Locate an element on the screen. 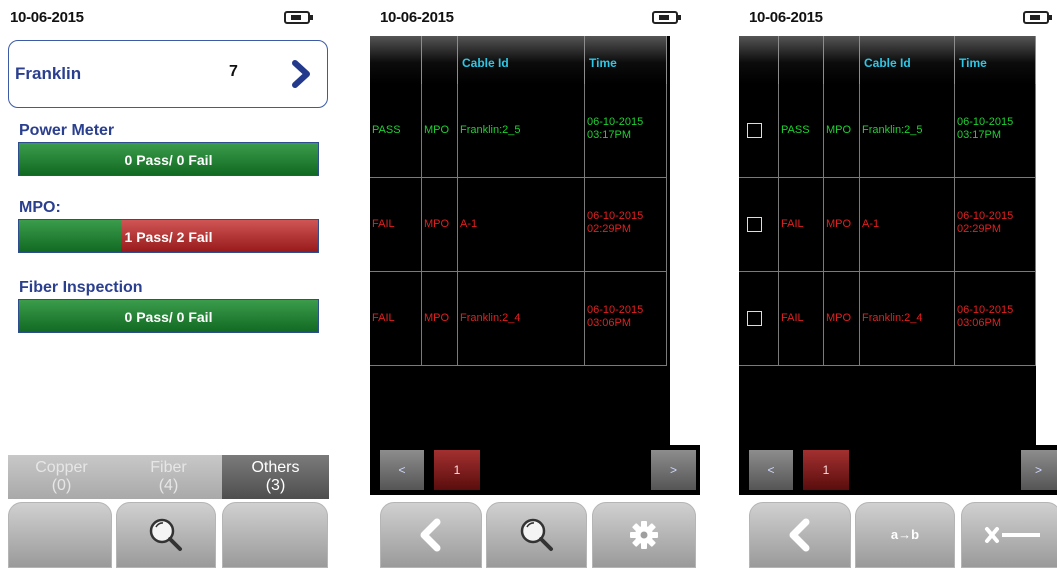 This screenshot has width=1057, height=569. tab-label: Copper is located at coordinates (61, 467).